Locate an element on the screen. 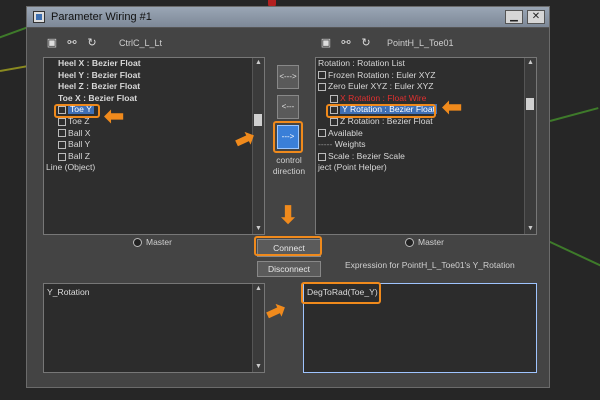 The height and width of the screenshot is (400, 600). right-tree-scrollbar: ▲ ▼ is located at coordinates (530, 146).